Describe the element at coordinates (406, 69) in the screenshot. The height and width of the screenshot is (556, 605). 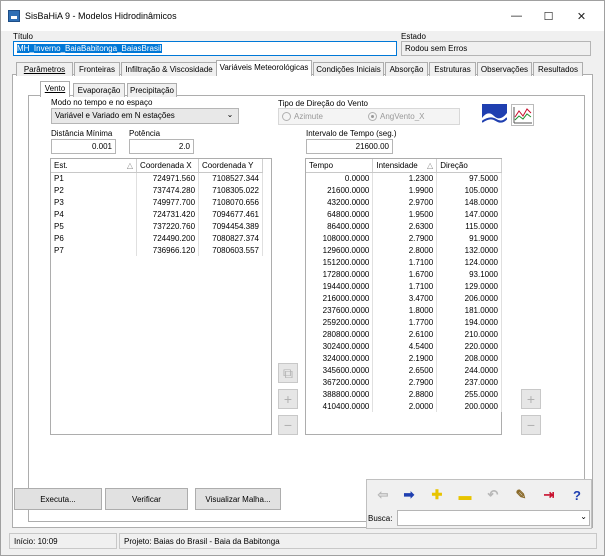
I see `tab-absorcao: Absorção` at that location.